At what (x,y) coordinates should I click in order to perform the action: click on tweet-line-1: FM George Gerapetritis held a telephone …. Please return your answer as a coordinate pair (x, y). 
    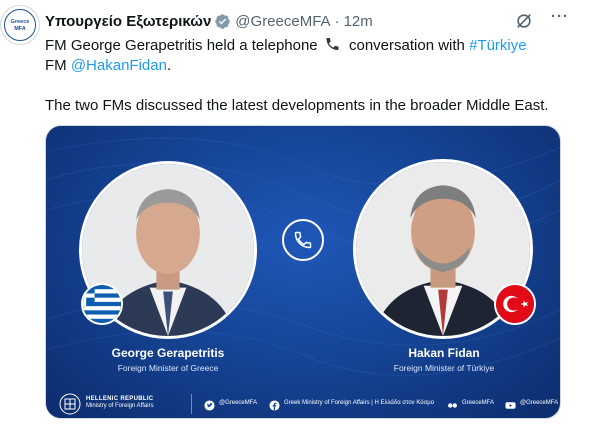
    Looking at the image, I should click on (310, 46).